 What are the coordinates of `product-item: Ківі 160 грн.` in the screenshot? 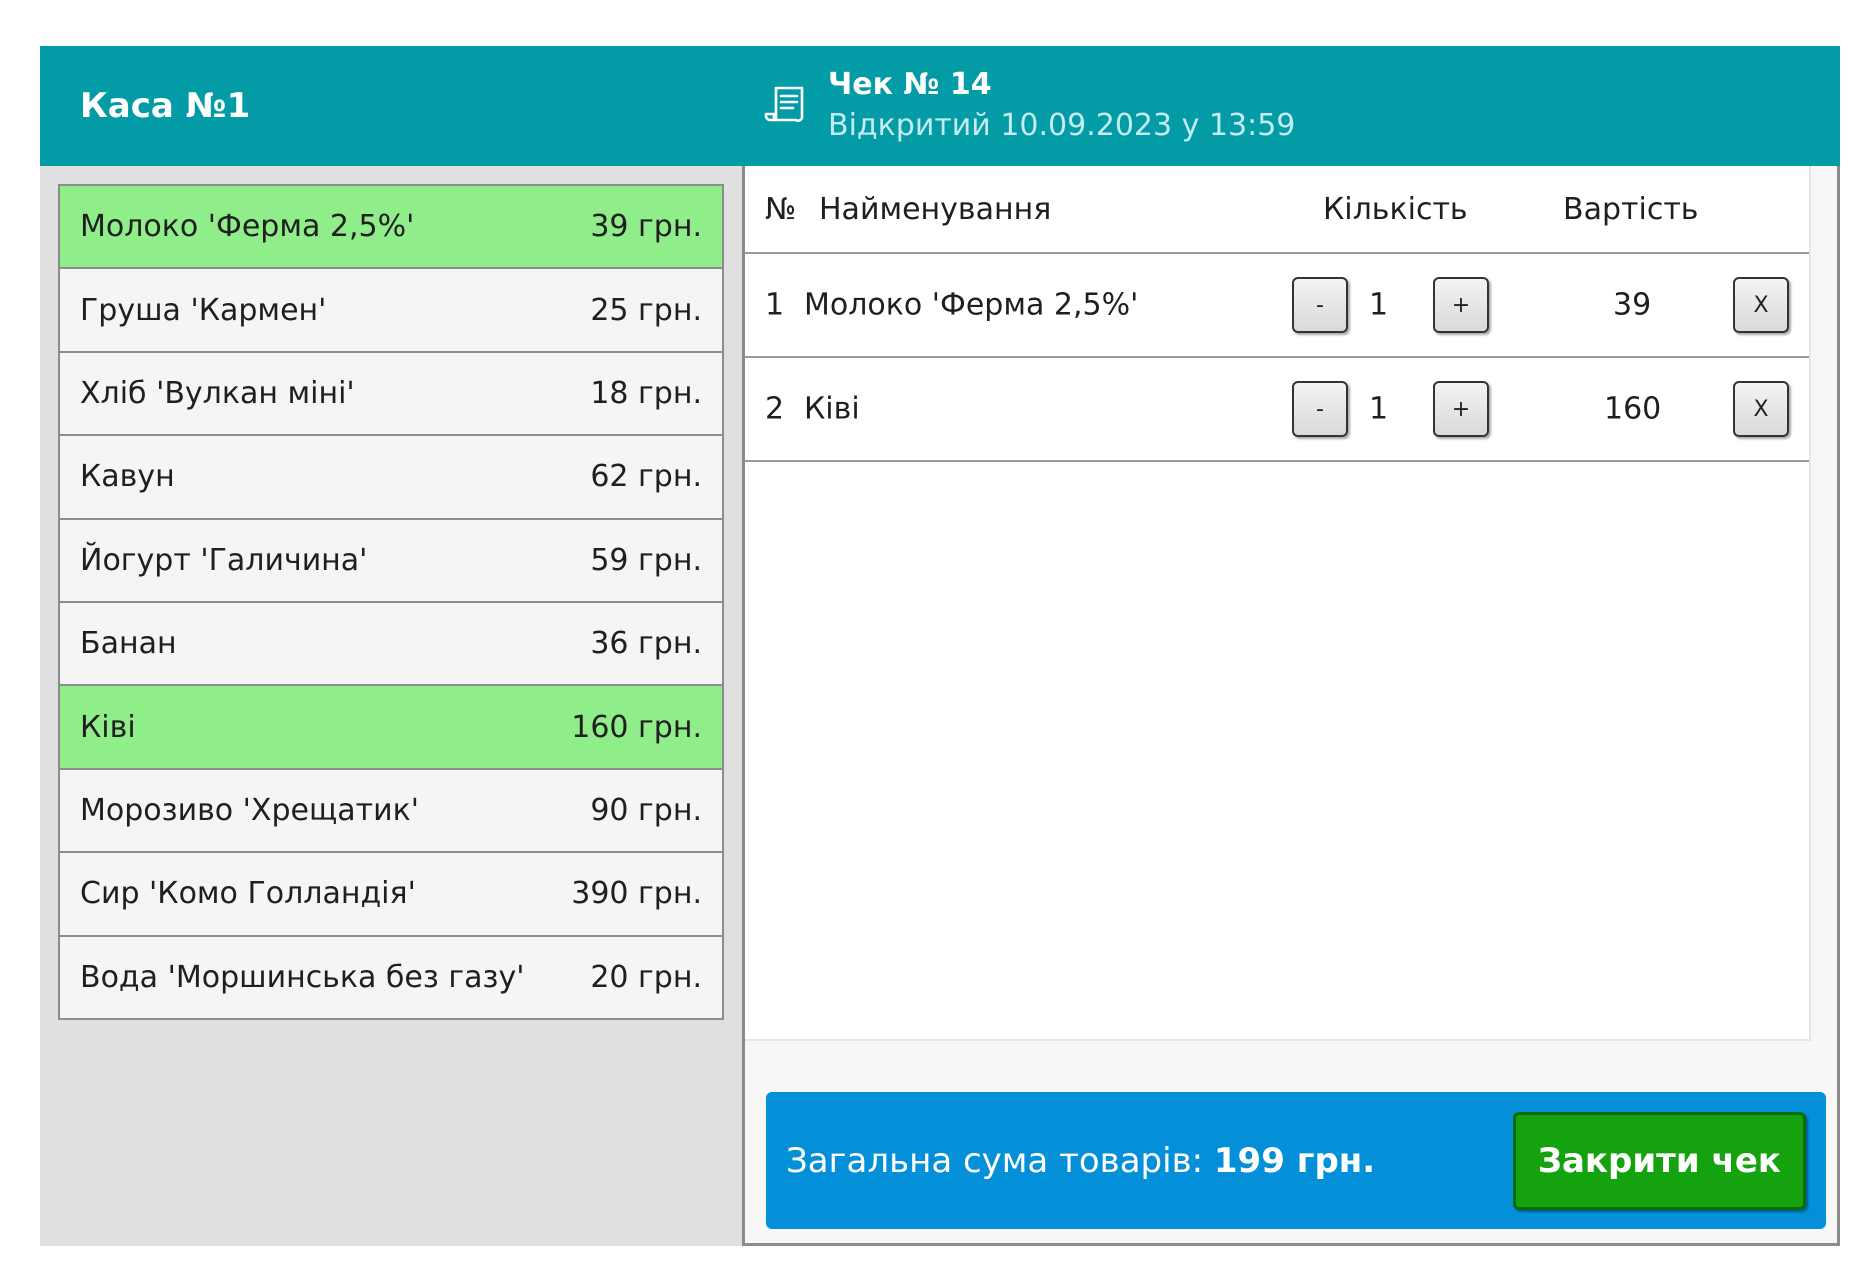 It's located at (391, 728).